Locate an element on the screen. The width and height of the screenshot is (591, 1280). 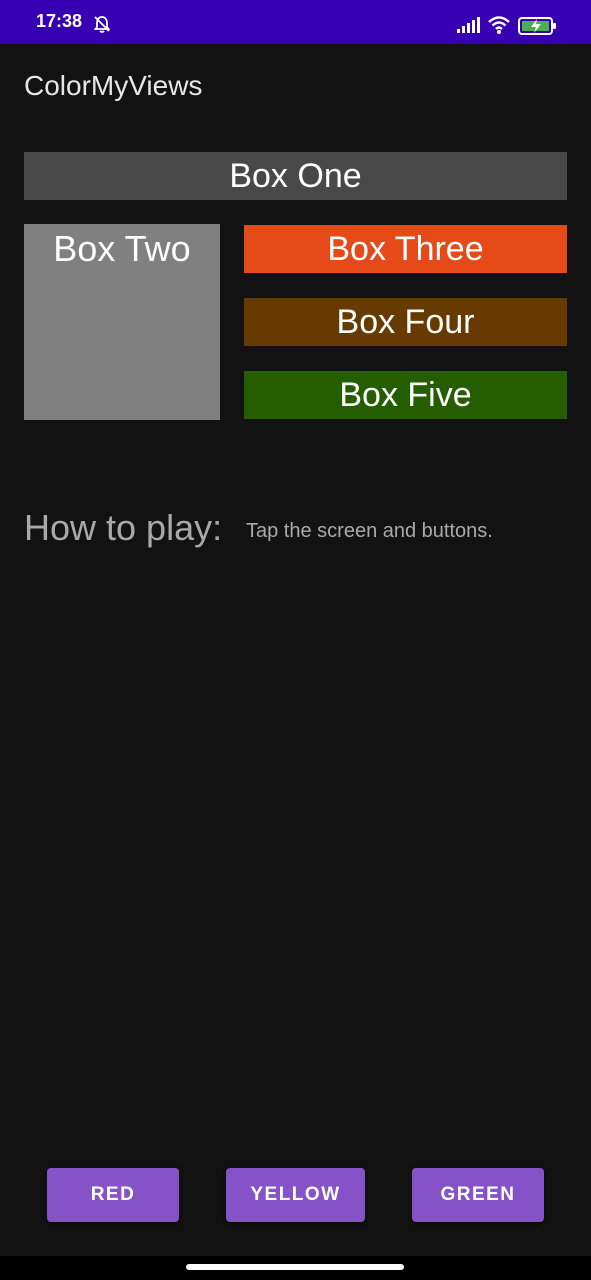
box-four: Box Four is located at coordinates (405, 322).